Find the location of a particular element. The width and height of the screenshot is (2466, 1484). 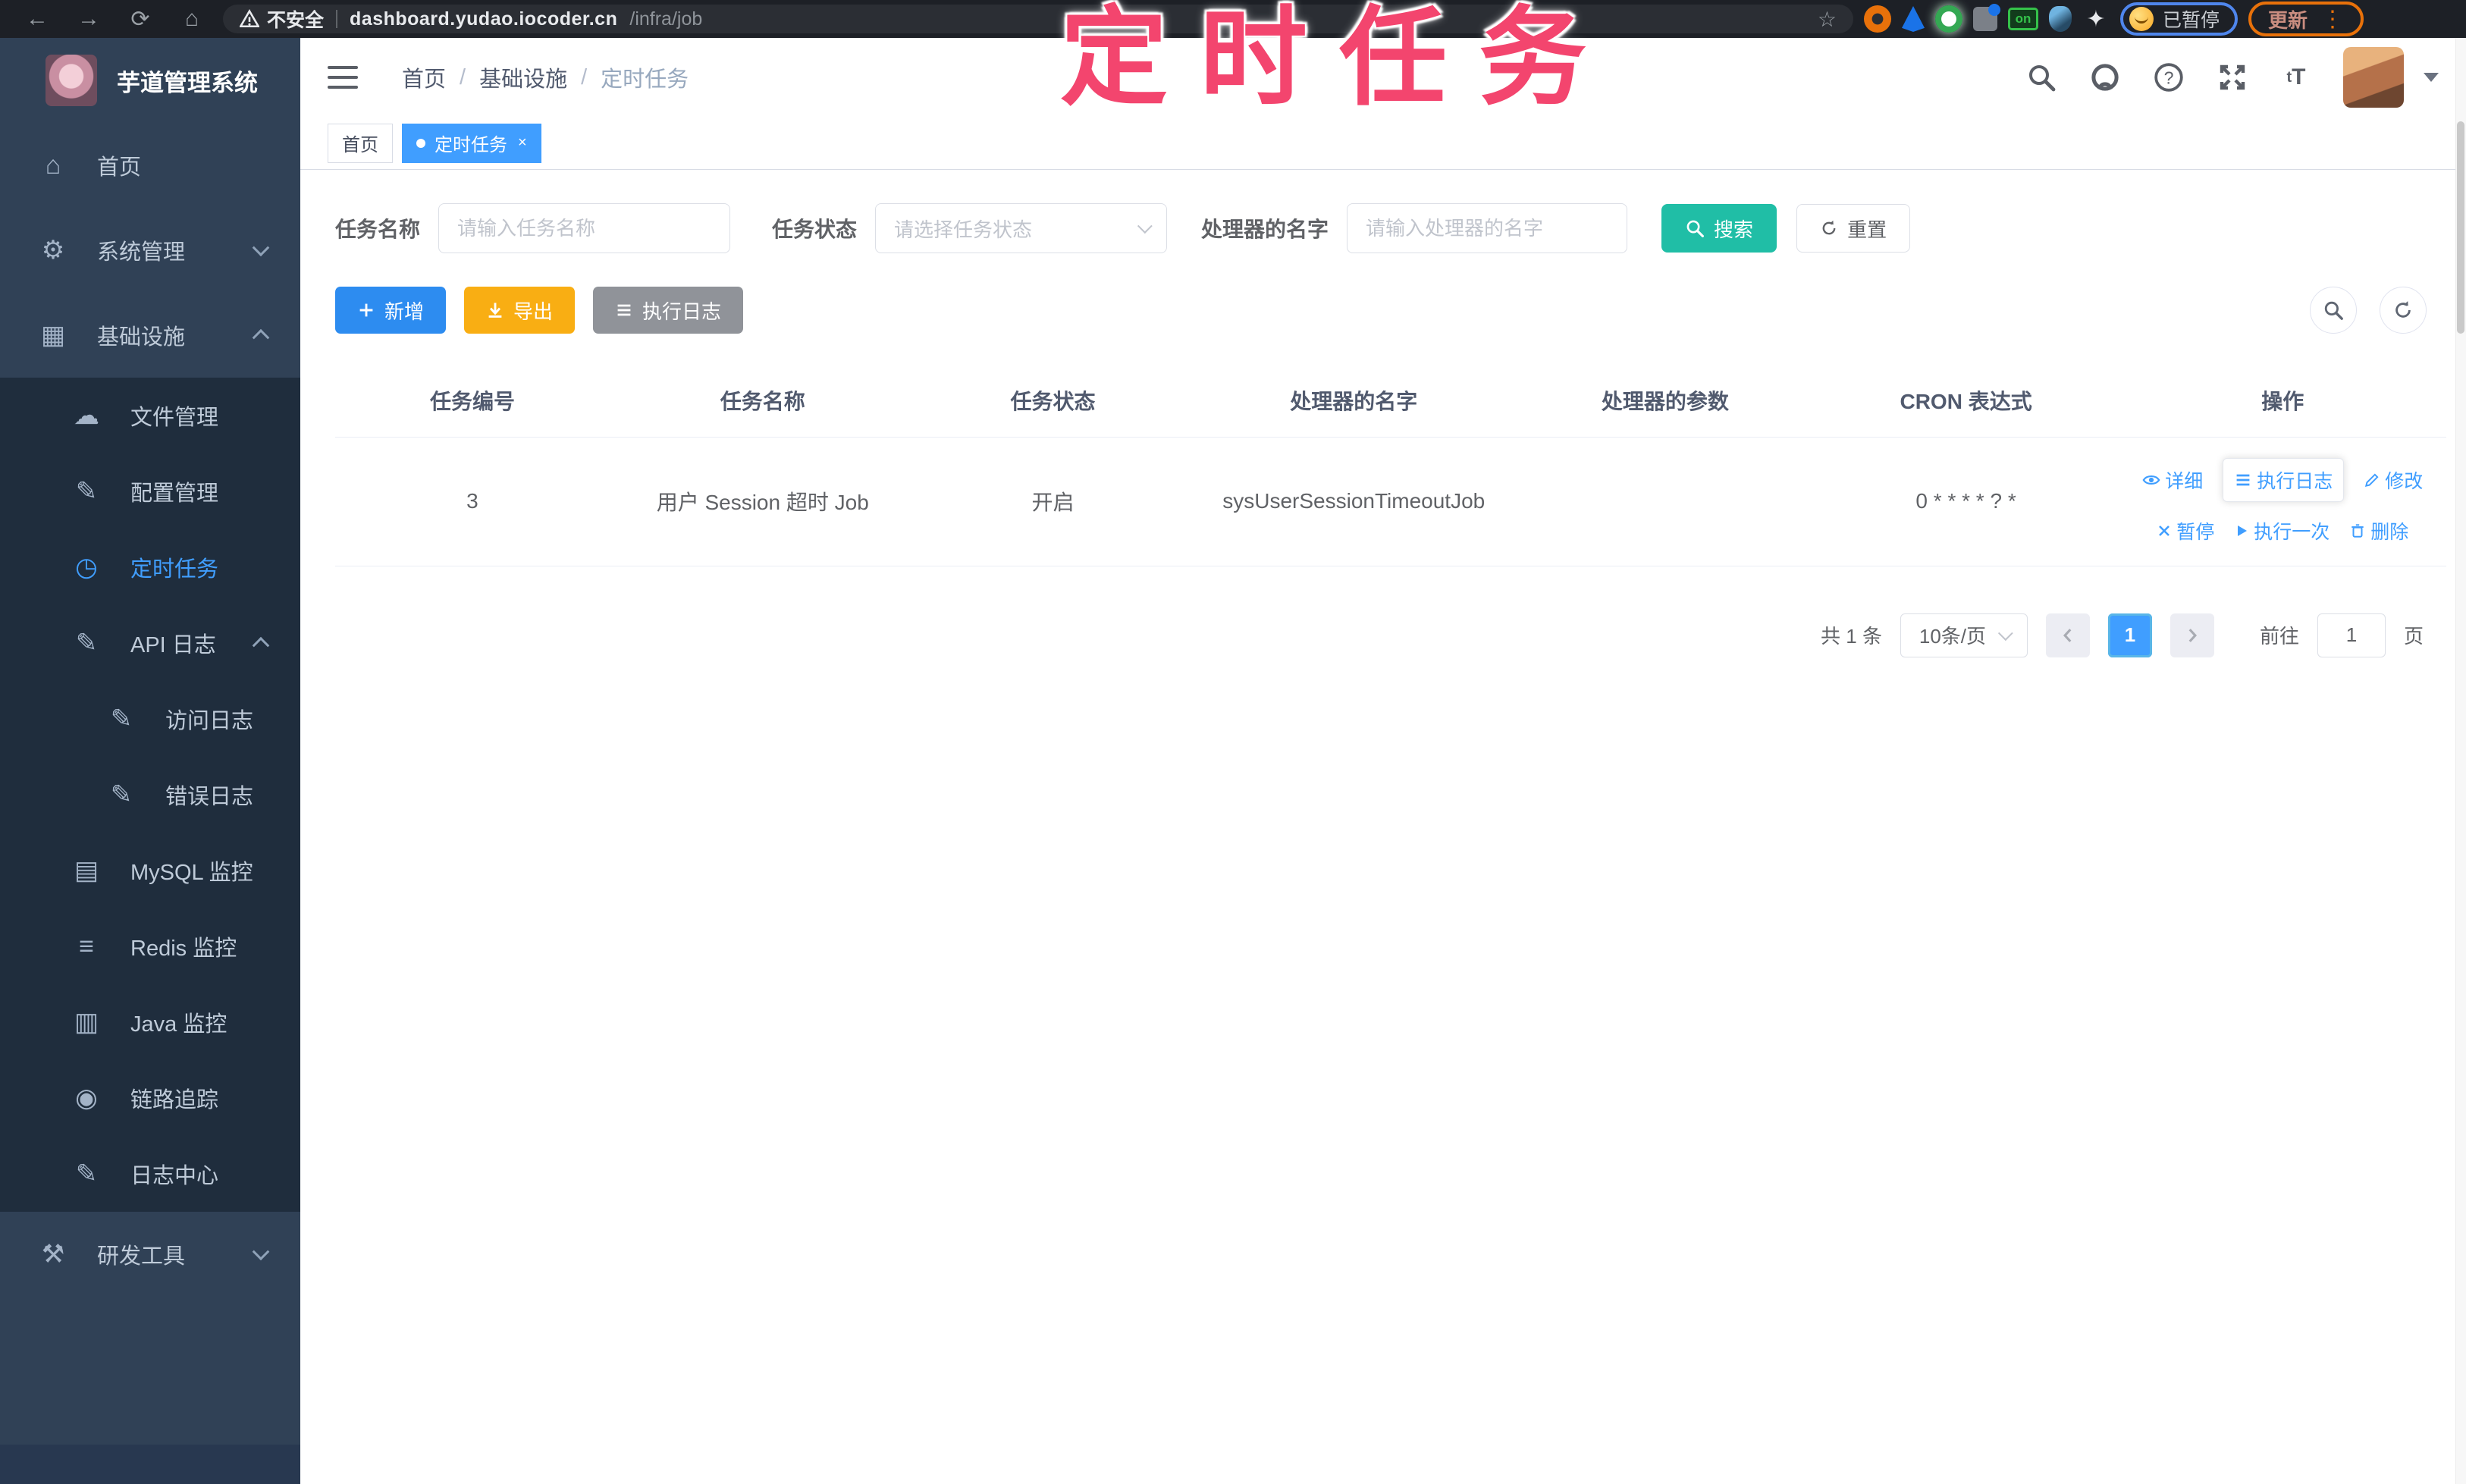

next-page-button is located at coordinates (2192, 635).